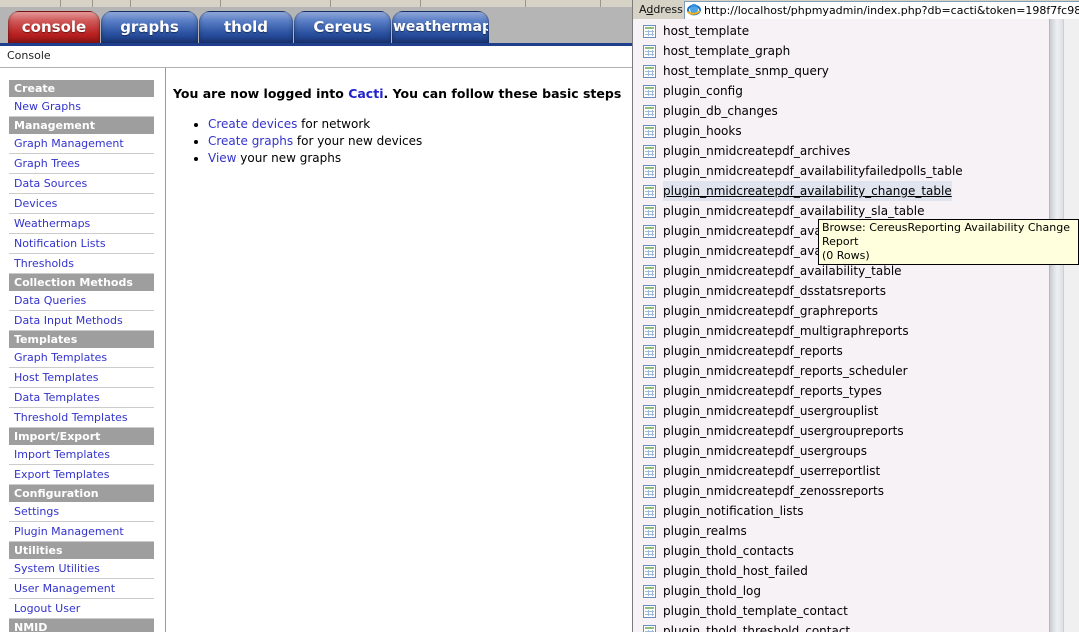  I want to click on sidebar-item-graph-templates: Graph Templates, so click(81, 358).